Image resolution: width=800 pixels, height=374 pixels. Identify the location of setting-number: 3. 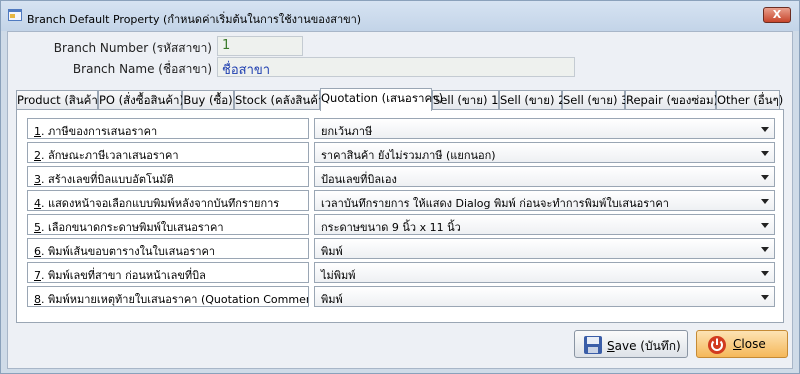
(37, 179).